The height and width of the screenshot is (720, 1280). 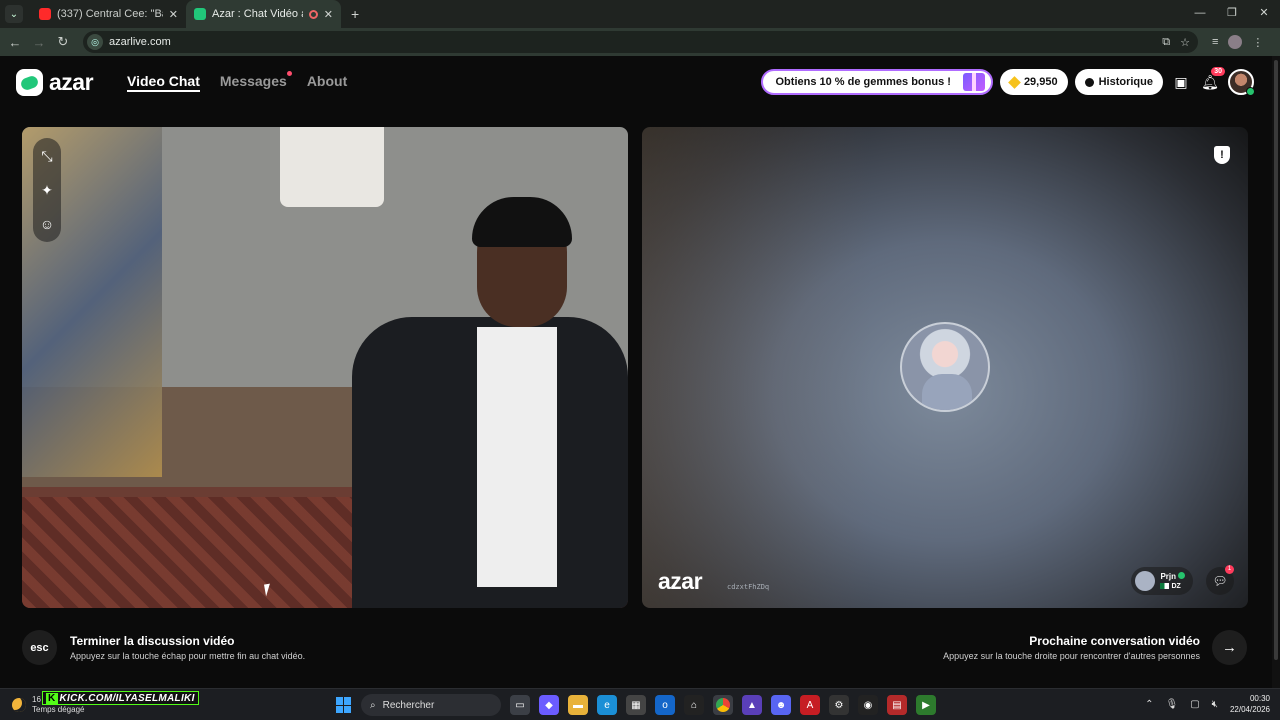 What do you see at coordinates (1185, 42) in the screenshot?
I see `bookmark-star-icon: ☆` at bounding box center [1185, 42].